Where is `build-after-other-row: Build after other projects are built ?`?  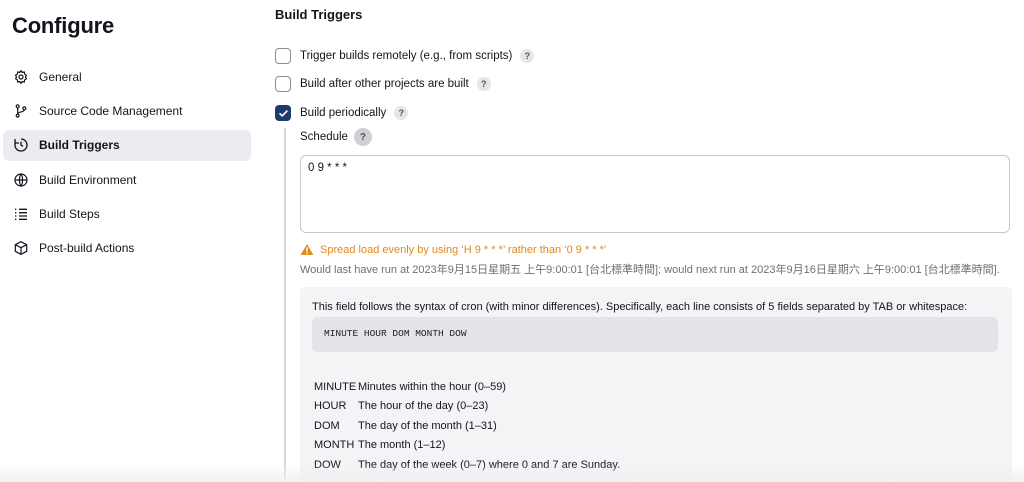 build-after-other-row: Build after other projects are built ? is located at coordinates (383, 84).